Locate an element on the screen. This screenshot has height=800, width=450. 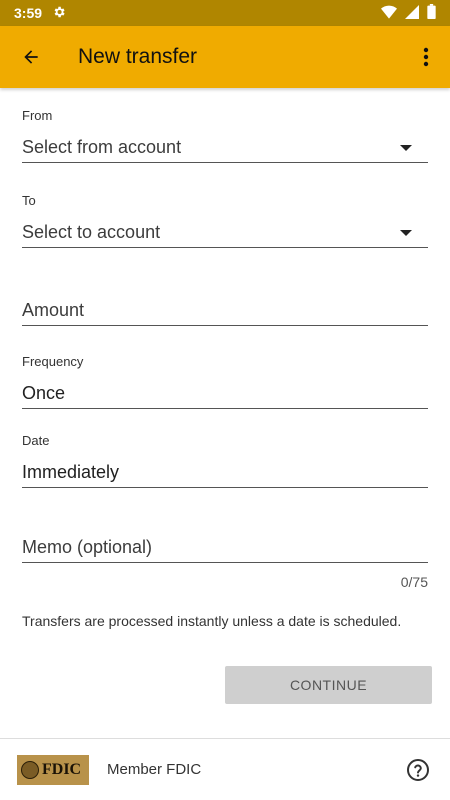
to-account-field: To Select to account is located at coordinates (225, 220).